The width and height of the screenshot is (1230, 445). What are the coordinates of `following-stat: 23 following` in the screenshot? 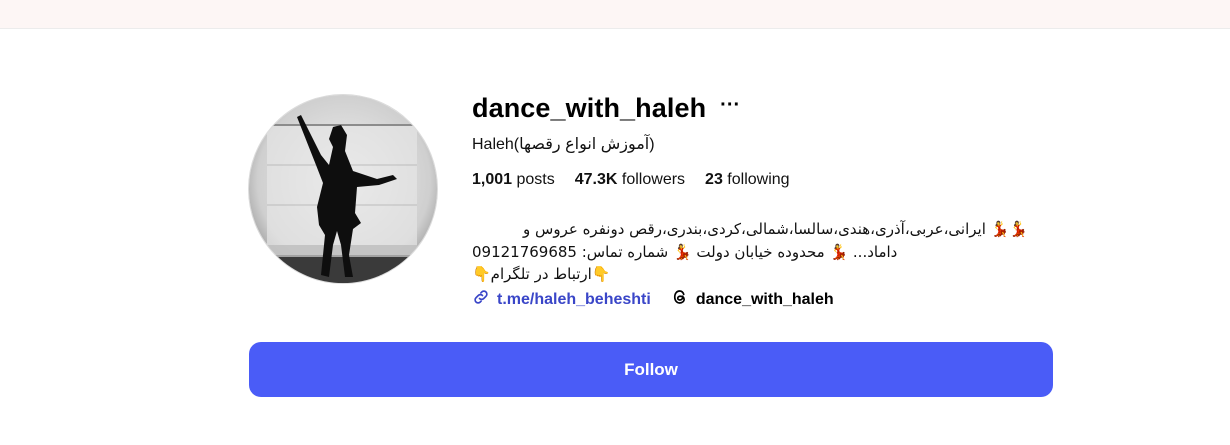 It's located at (747, 180).